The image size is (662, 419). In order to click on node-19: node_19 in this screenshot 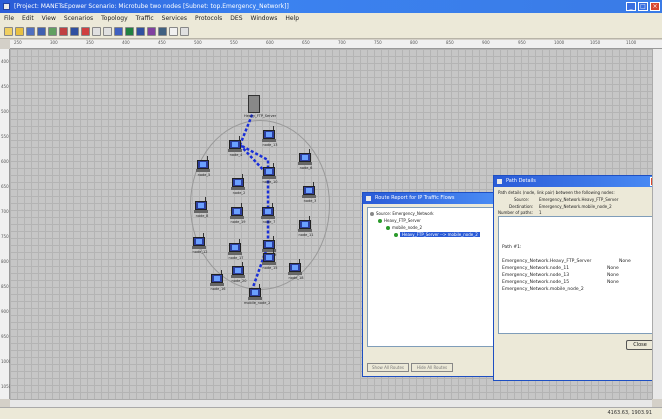, I will do `click(237, 213)`.